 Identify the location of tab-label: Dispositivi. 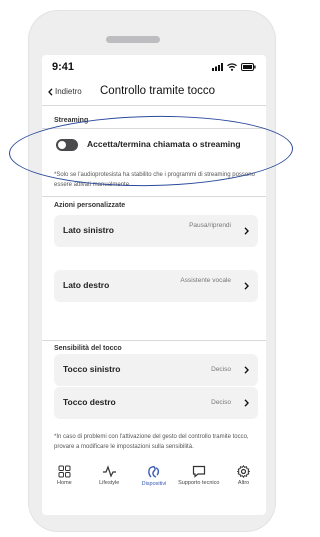
(154, 484).